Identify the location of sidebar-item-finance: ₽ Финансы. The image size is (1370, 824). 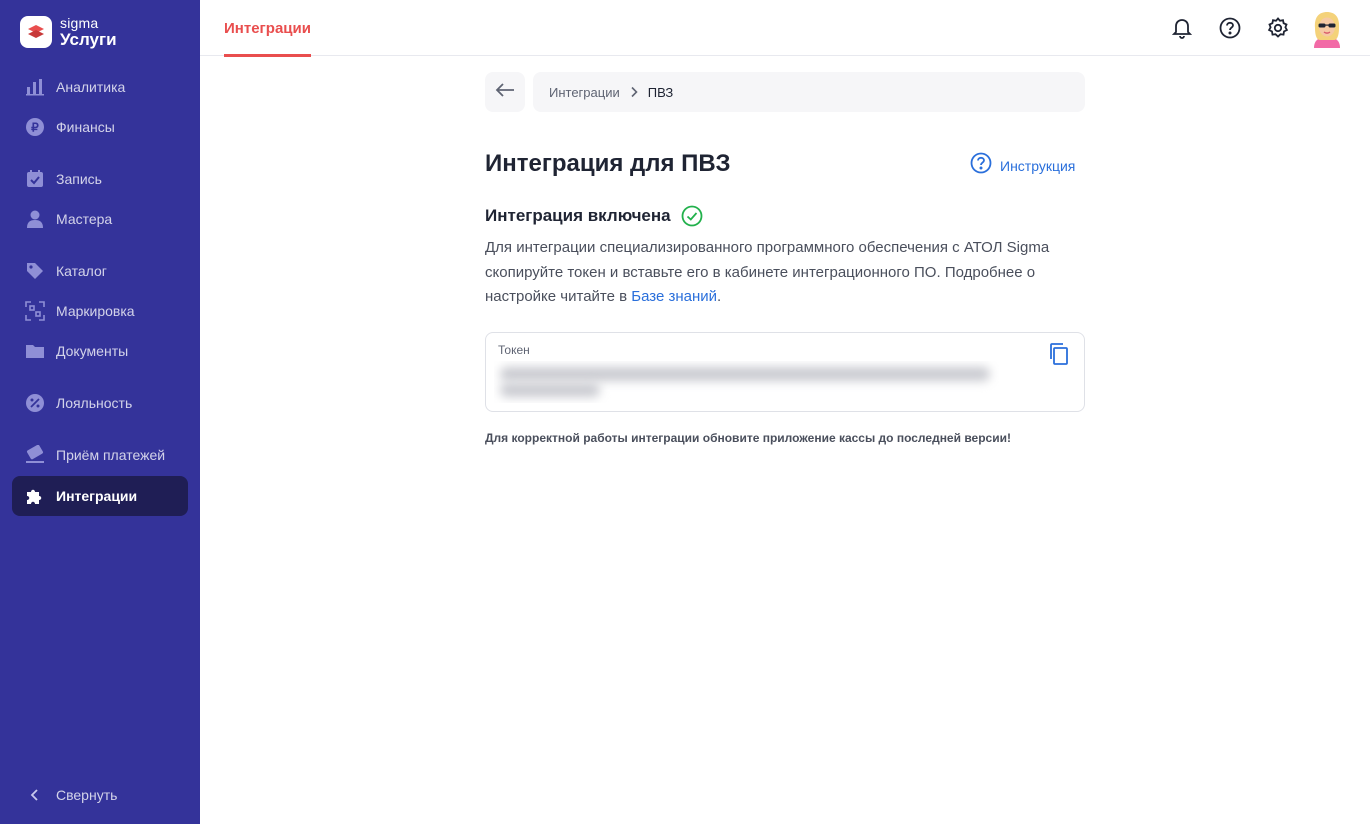
(100, 127).